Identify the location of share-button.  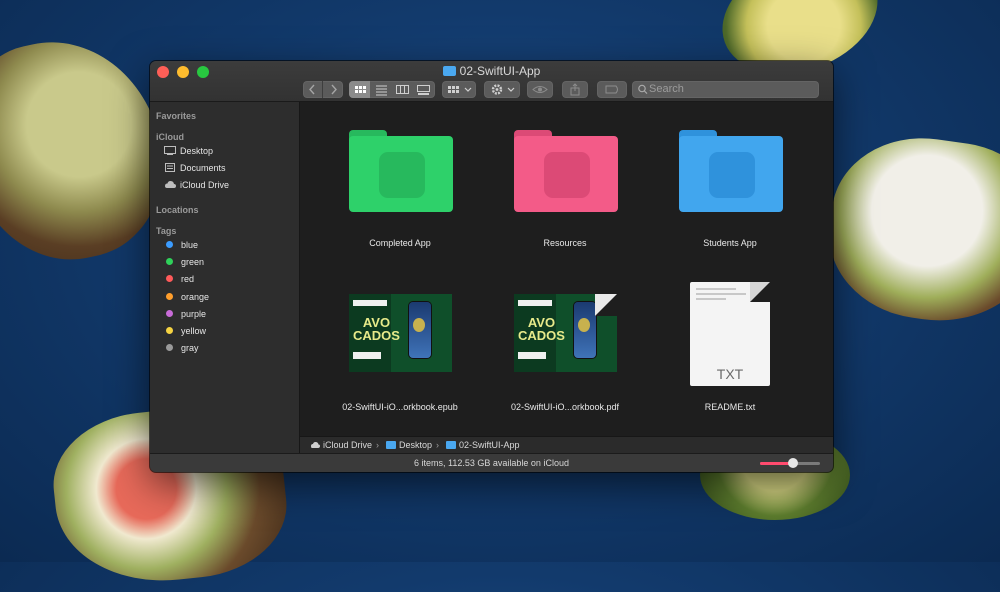
(575, 89).